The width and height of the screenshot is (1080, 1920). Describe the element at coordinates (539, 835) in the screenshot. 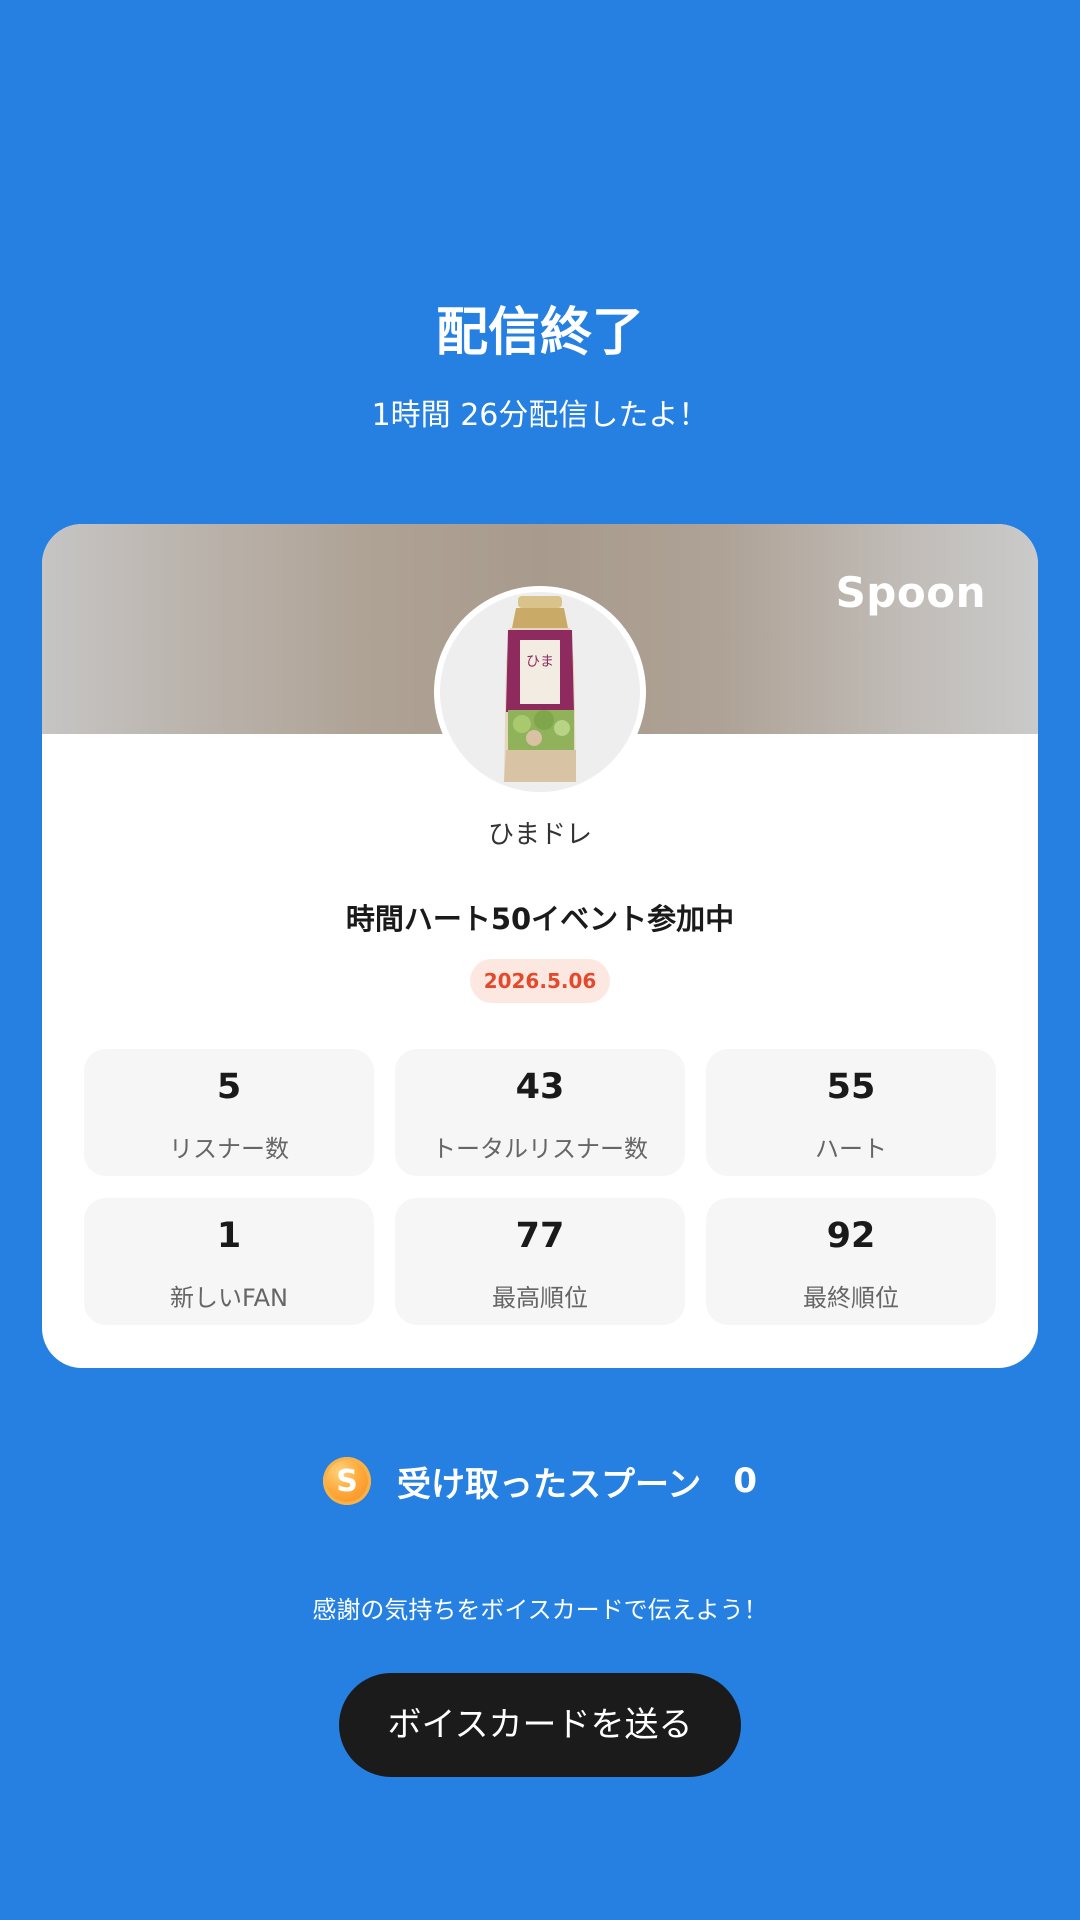

I see `username: ひまドレ` at that location.